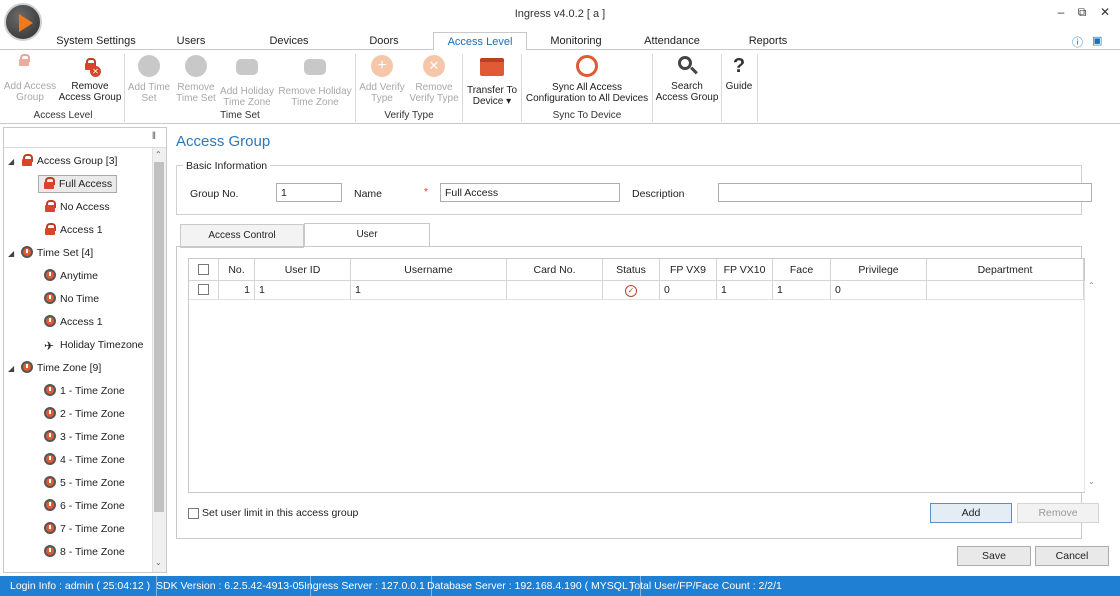 The image size is (1120, 596). Describe the element at coordinates (1005, 290) in the screenshot. I see `cell-department` at that location.